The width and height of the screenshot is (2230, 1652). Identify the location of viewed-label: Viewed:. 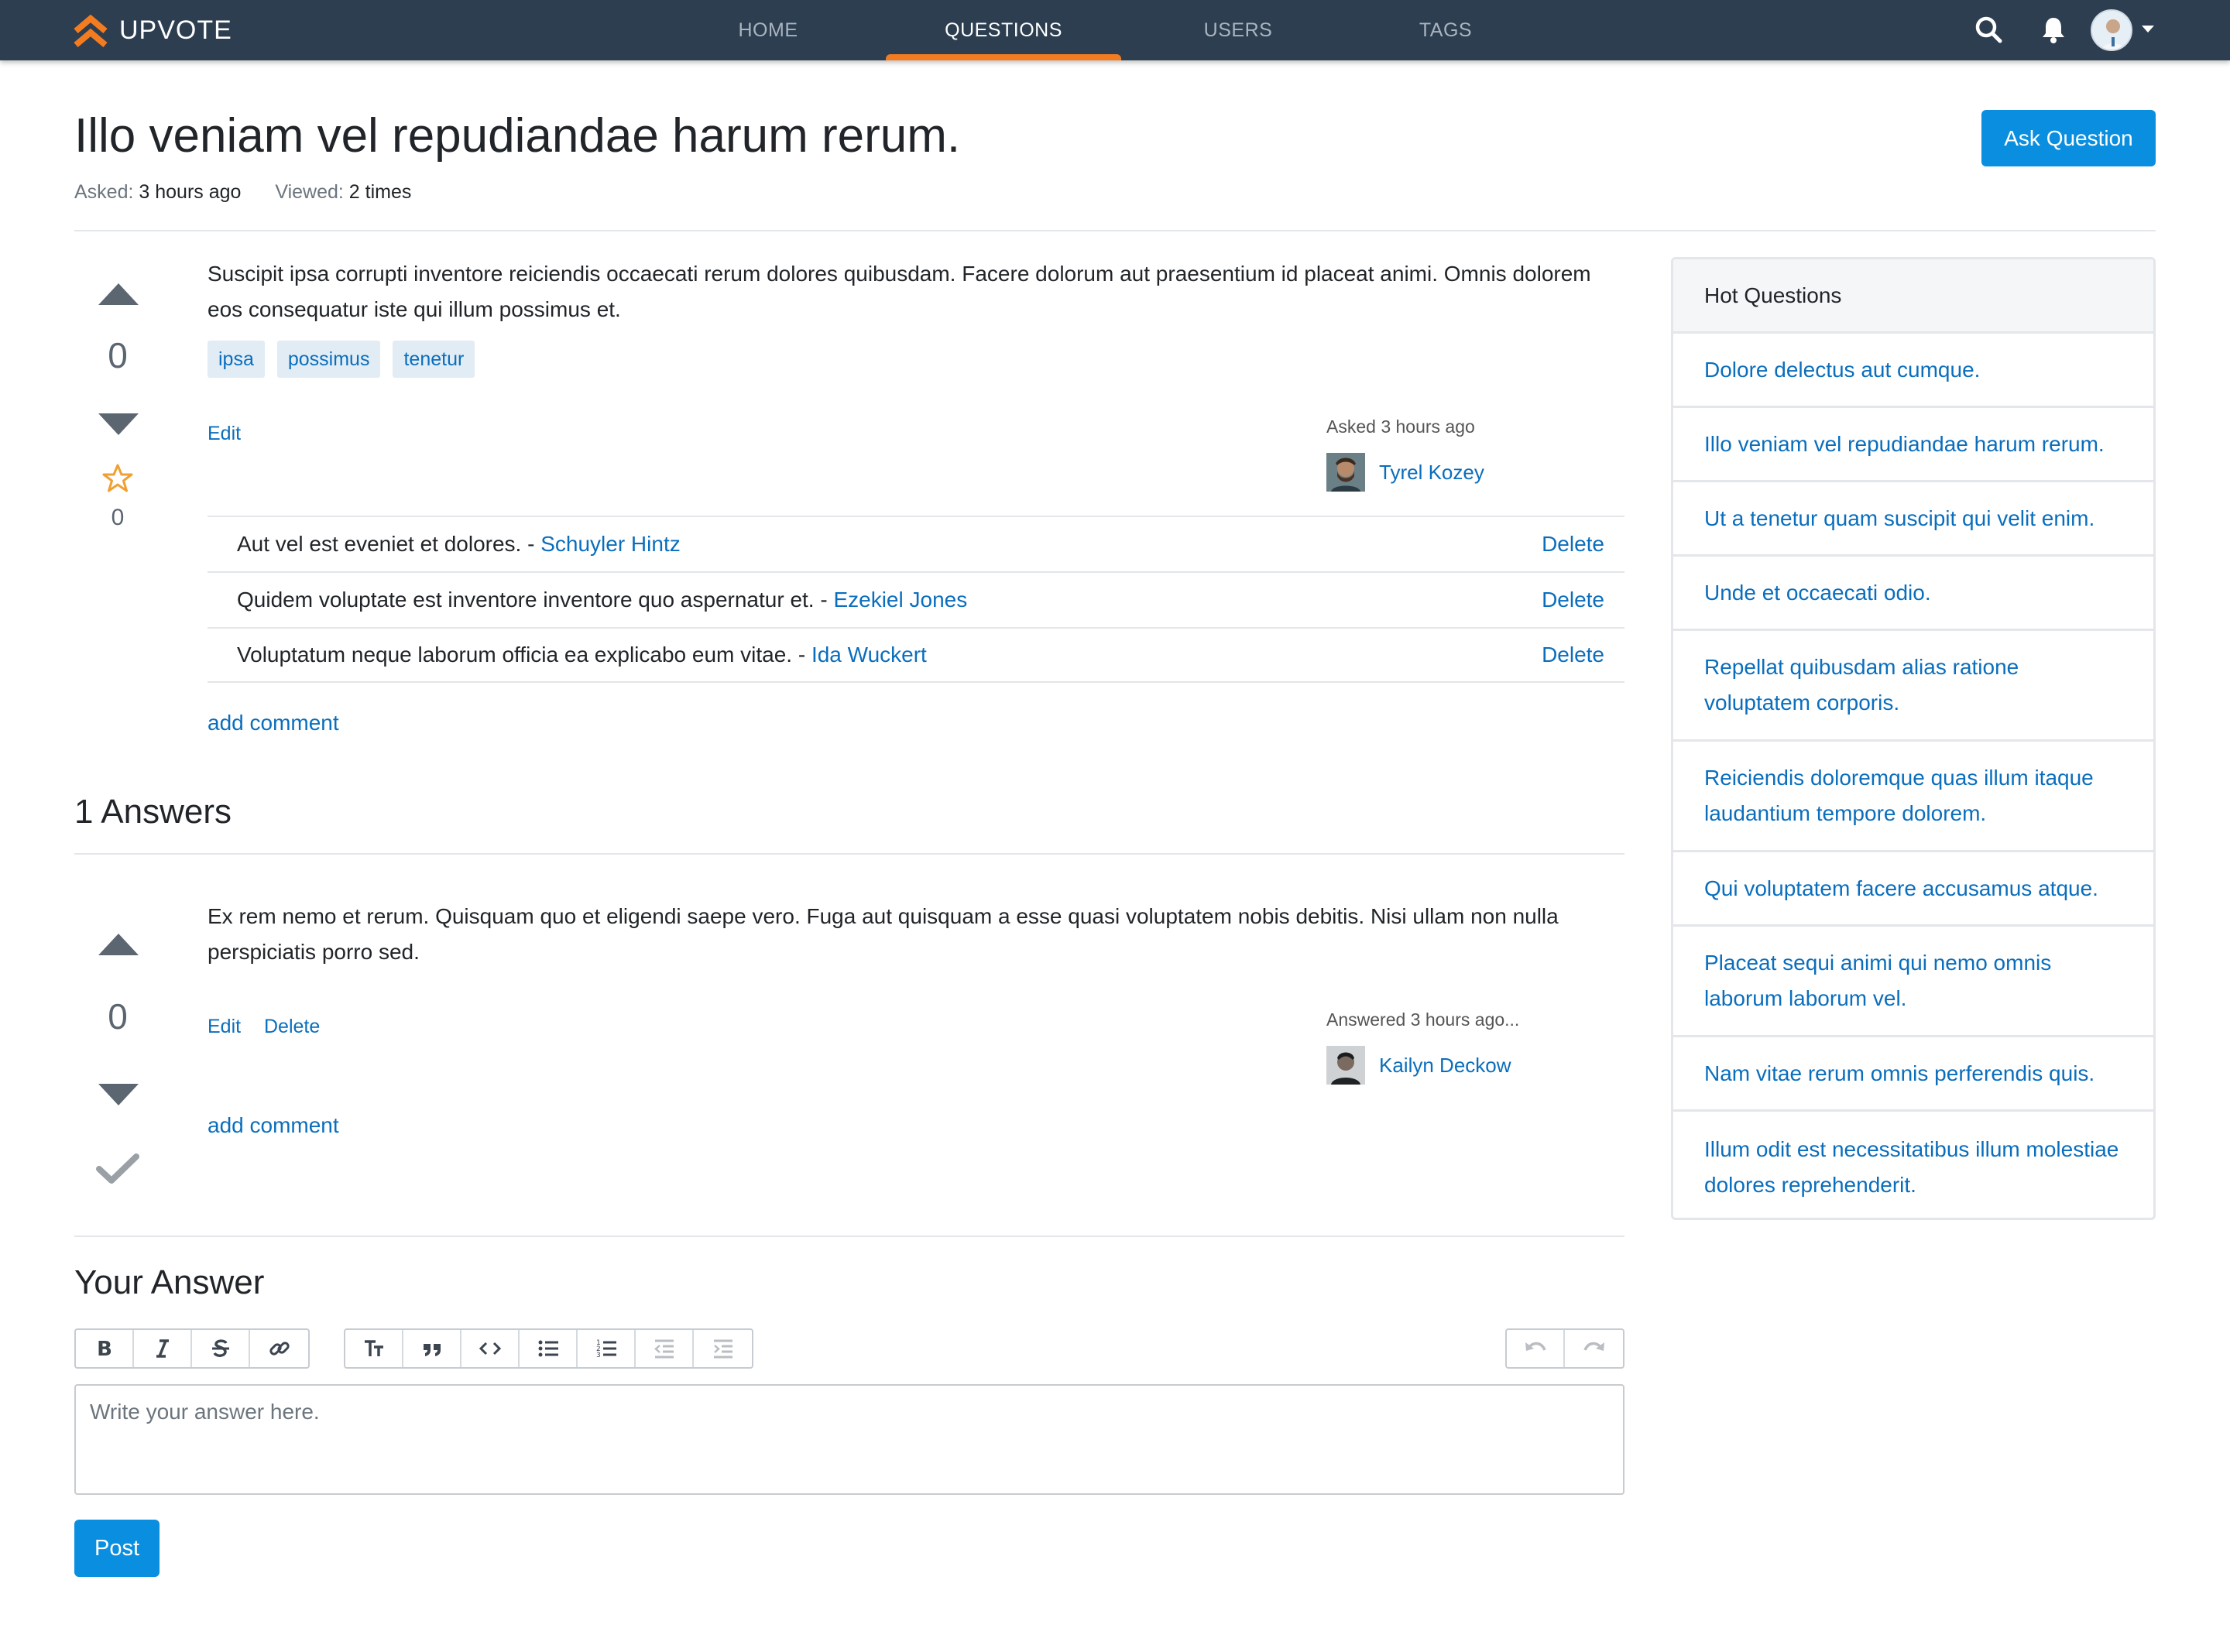
(309, 192).